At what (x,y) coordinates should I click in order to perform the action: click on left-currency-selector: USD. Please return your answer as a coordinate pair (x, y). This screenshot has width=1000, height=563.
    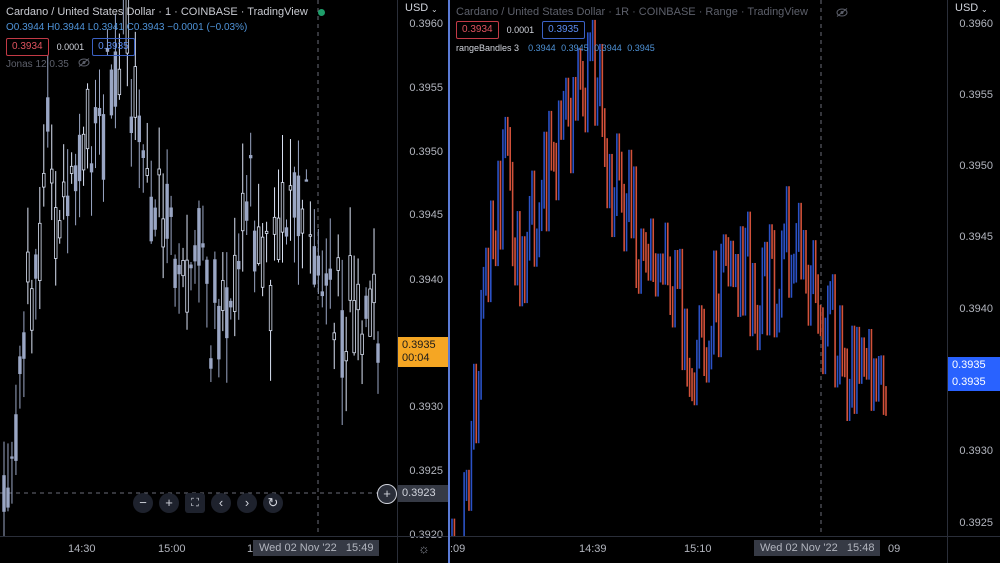
    Looking at the image, I should click on (416, 8).